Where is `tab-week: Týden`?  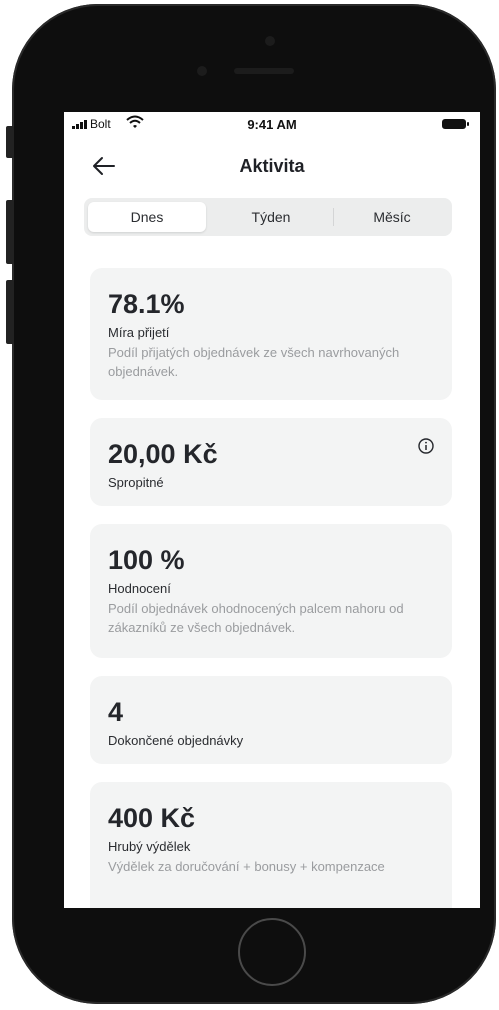 tab-week: Týden is located at coordinates (271, 217).